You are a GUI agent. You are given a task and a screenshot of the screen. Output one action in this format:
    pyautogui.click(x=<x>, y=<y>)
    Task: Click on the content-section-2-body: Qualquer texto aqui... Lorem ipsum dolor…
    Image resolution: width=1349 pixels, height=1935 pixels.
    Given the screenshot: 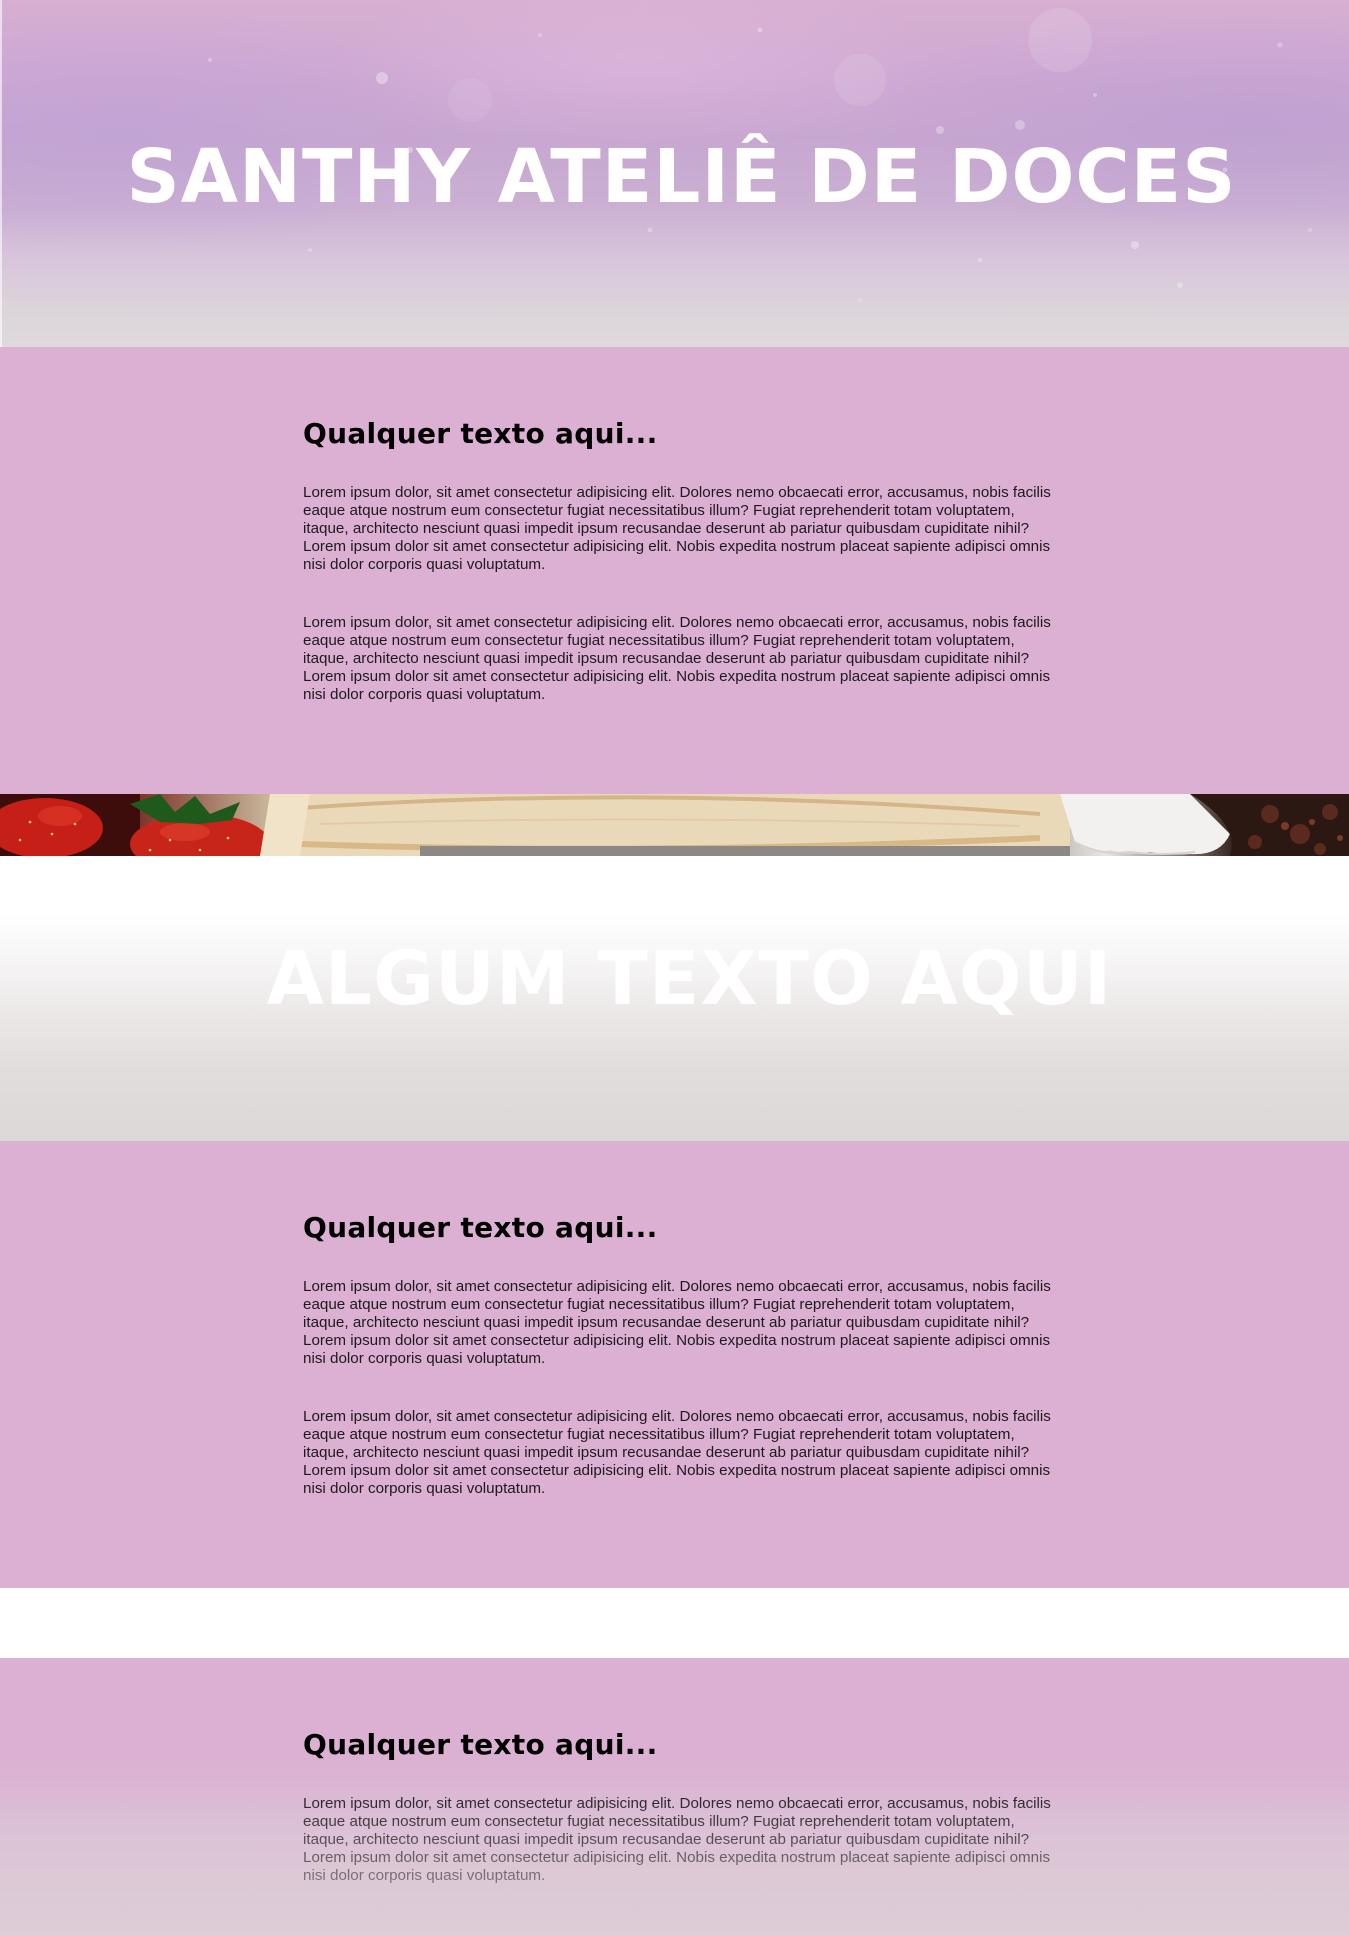 What is the action you would take?
    pyautogui.click(x=678, y=1354)
    